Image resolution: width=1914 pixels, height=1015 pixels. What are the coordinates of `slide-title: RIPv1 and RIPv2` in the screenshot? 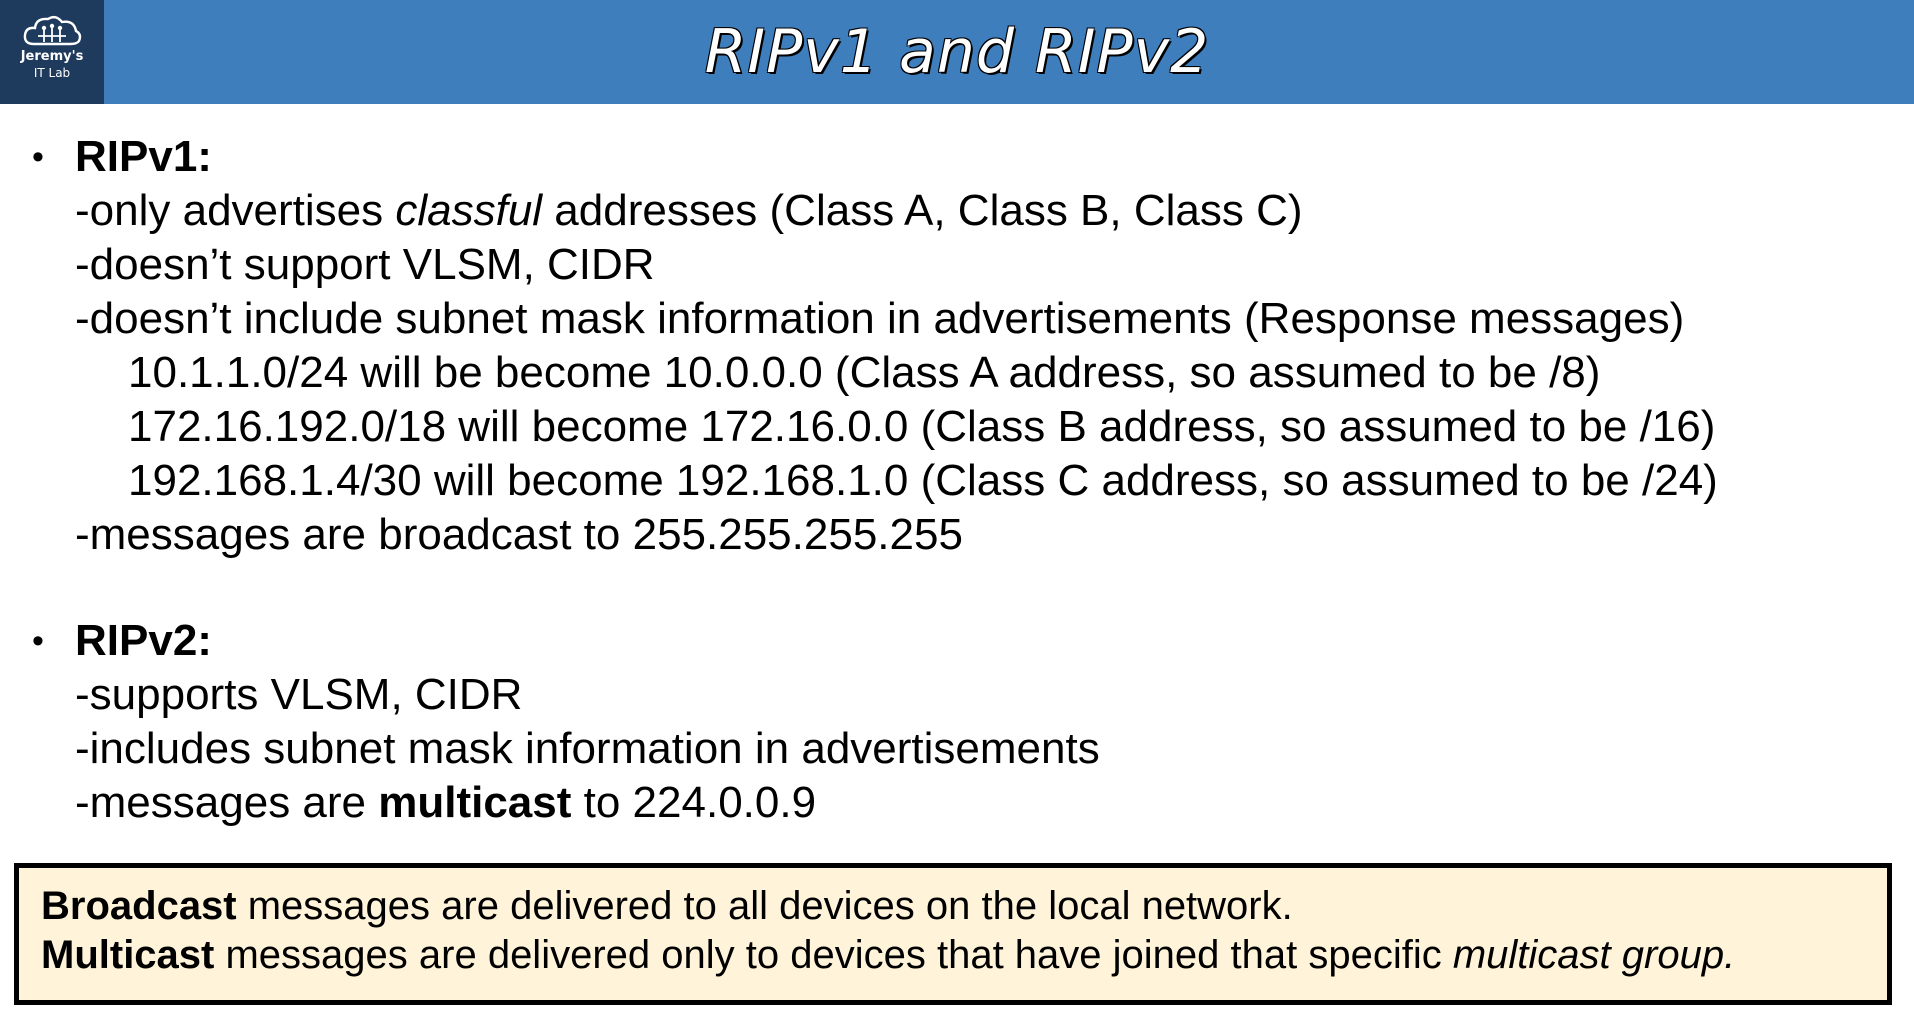 It's located at (957, 52).